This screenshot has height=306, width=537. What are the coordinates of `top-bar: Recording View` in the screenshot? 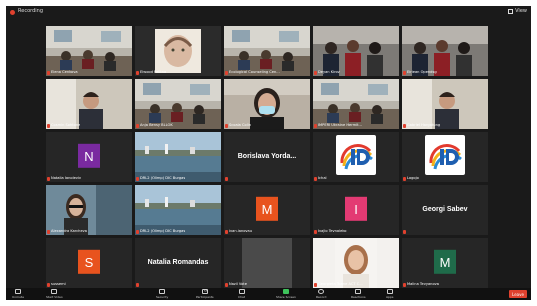 It's located at (268, 12).